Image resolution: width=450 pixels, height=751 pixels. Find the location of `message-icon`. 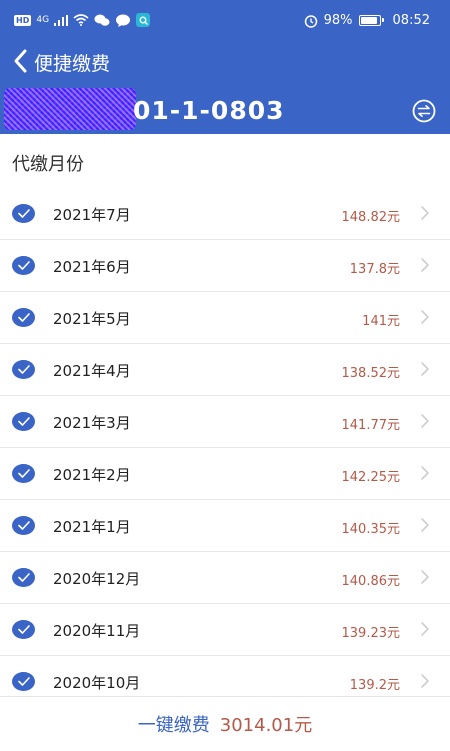

message-icon is located at coordinates (123, 20).